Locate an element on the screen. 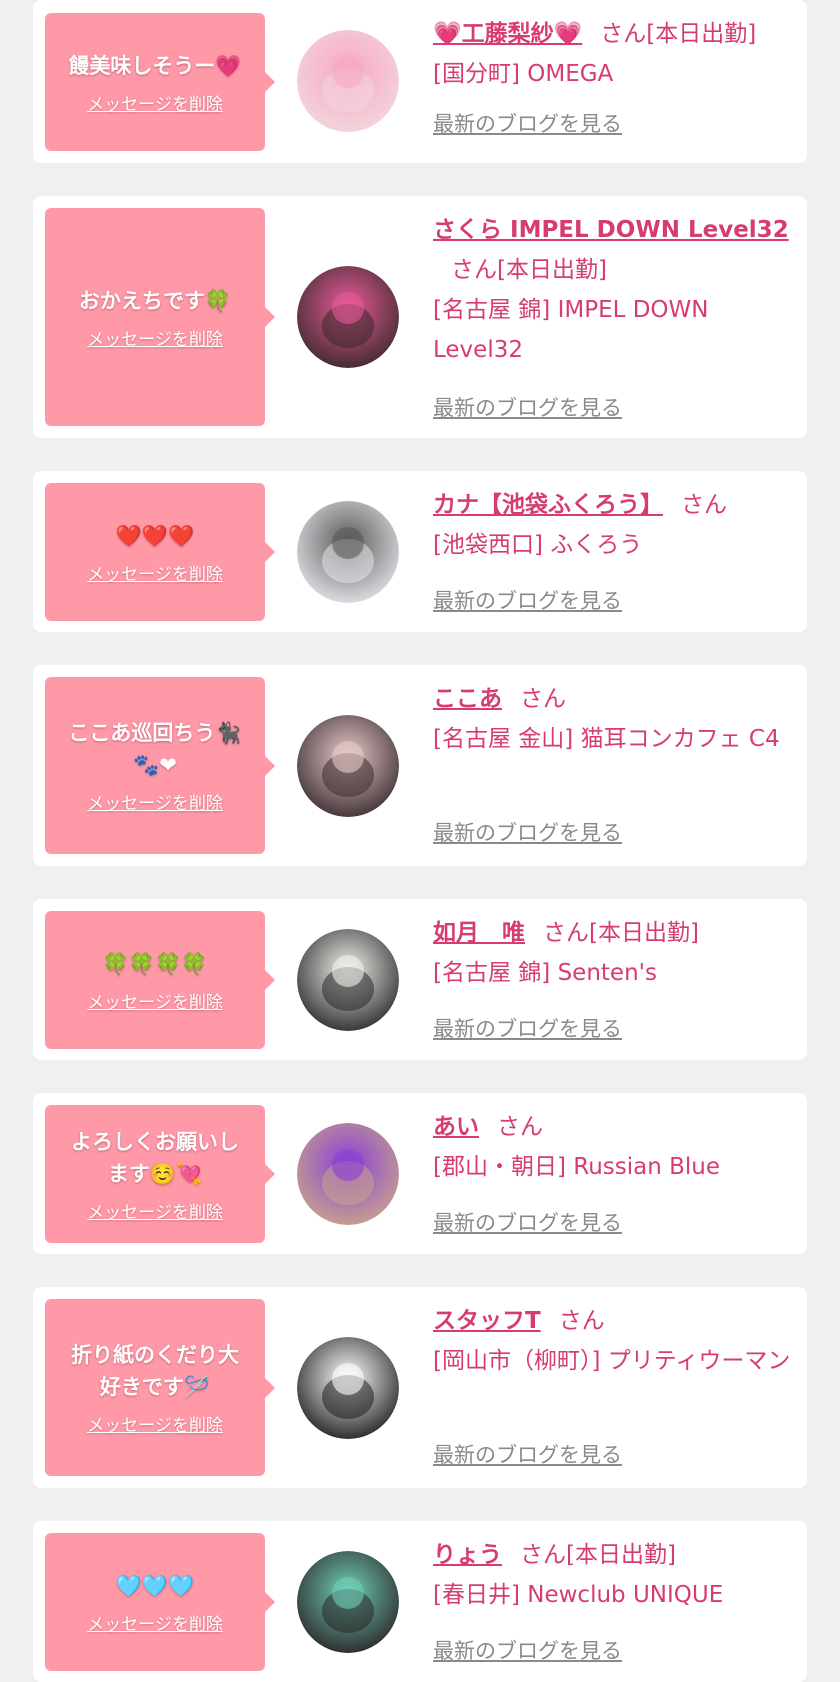 The height and width of the screenshot is (1682, 840). cast-info: ここあ さん [名古屋 金山] 猫耳コンカフェ C4 is located at coordinates (614, 719).